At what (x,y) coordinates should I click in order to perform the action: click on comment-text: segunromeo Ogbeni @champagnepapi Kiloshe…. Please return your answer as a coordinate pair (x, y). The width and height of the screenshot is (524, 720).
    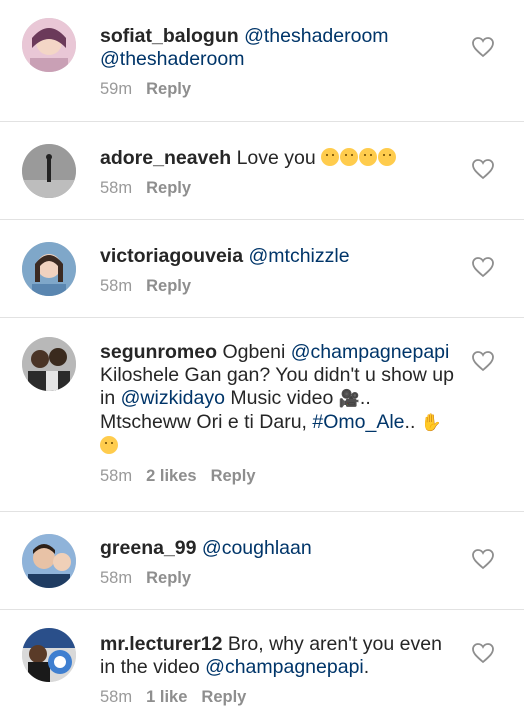
    Looking at the image, I should click on (280, 399).